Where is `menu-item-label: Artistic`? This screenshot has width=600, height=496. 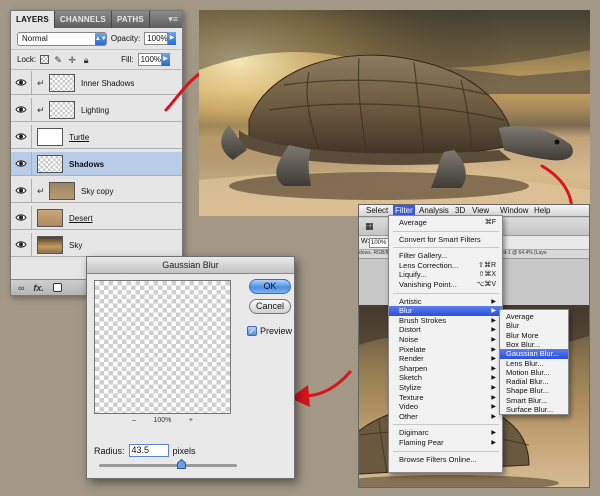 menu-item-label: Artistic is located at coordinates (410, 301).